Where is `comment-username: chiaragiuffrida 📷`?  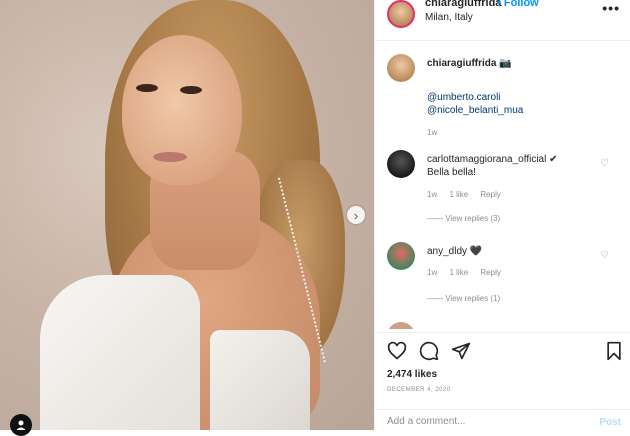
comment-username: chiaragiuffrida 📷 is located at coordinates (469, 63).